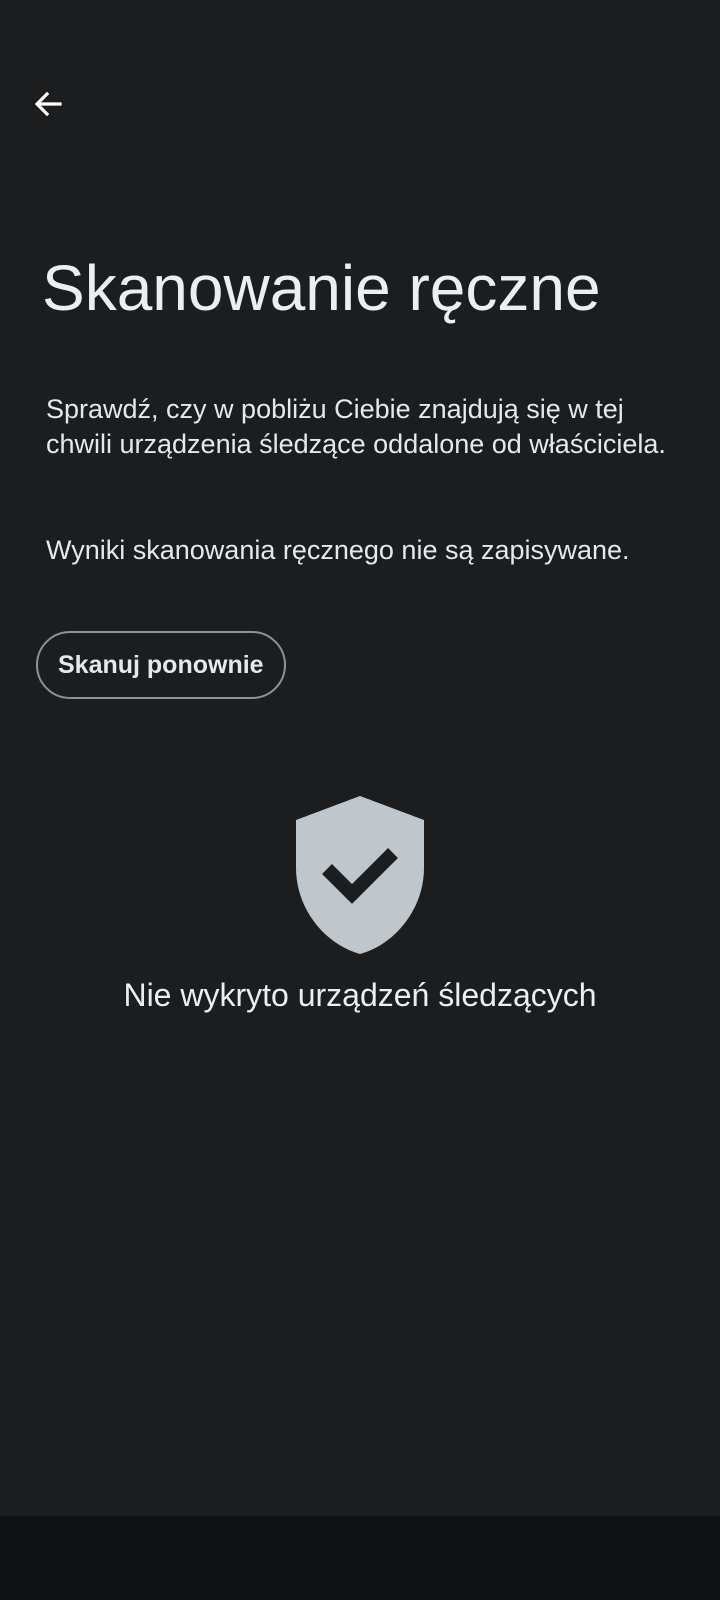  Describe the element at coordinates (321, 288) in the screenshot. I see `page-title: Skanowanie ręczne` at that location.